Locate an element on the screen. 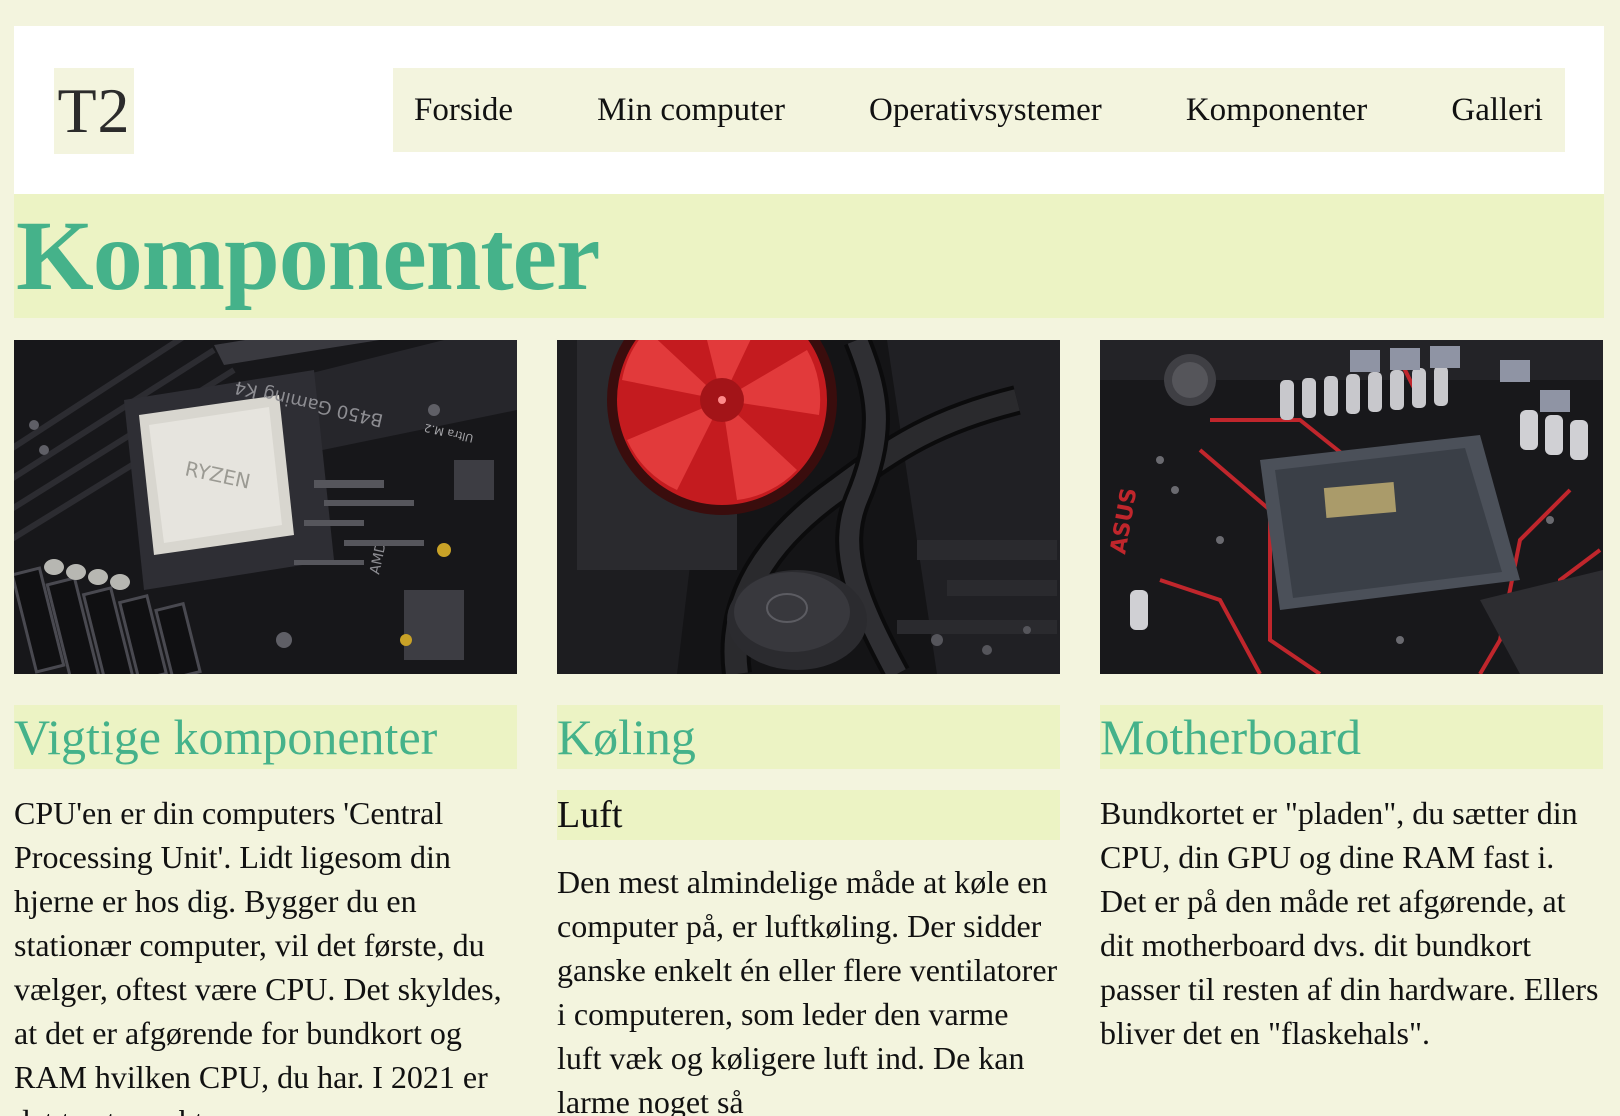 This screenshot has width=1620, height=1116. column-heading: Motherboard is located at coordinates (1351, 737).